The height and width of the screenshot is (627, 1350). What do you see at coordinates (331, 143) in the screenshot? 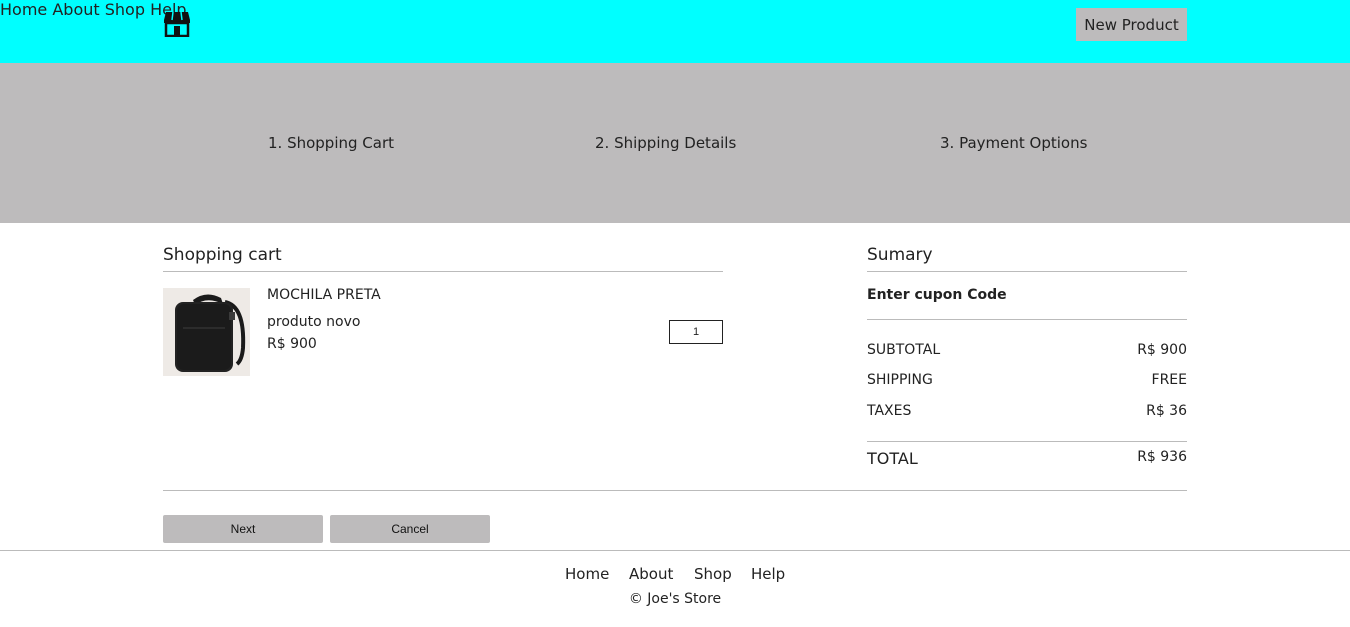
I see `step-shopping-cart: 1. Shopping Cart` at bounding box center [331, 143].